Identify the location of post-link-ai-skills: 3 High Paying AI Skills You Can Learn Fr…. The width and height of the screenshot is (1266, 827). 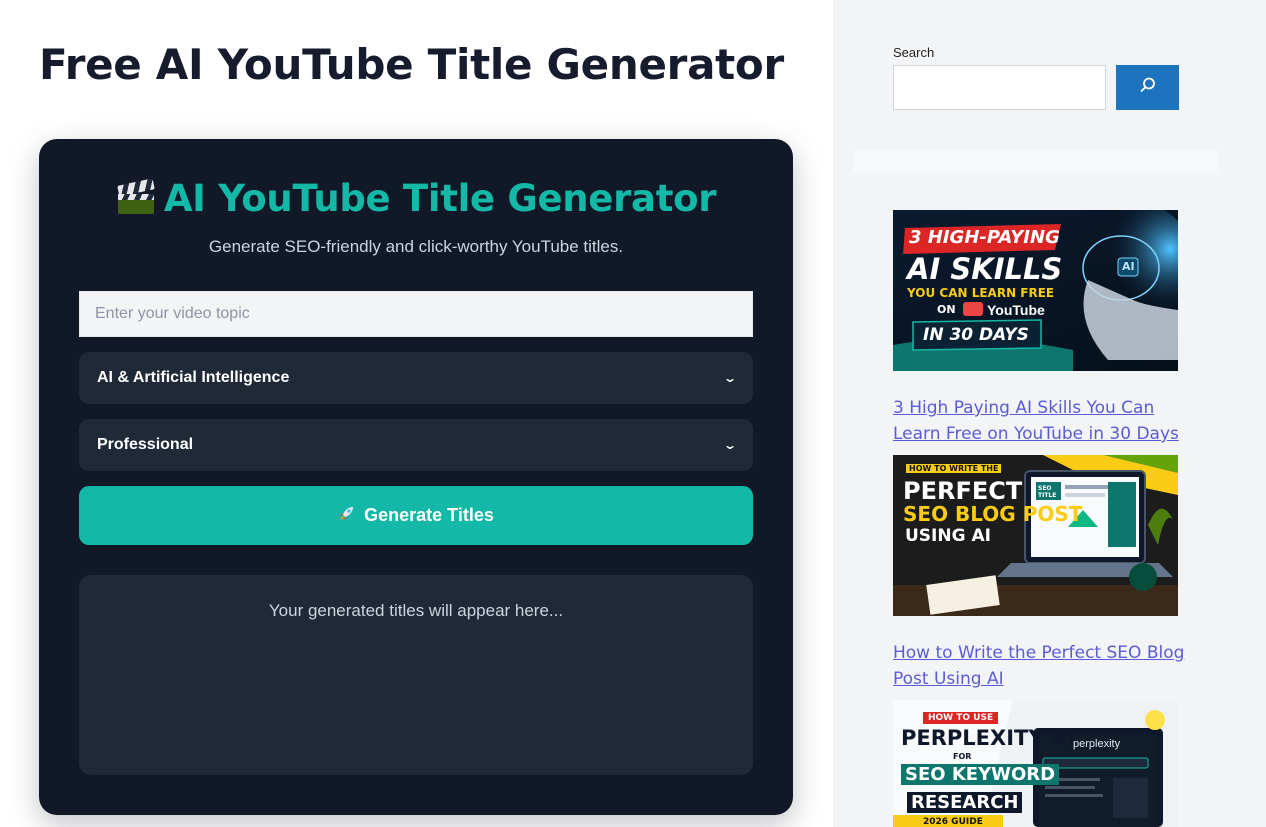
(1043, 421).